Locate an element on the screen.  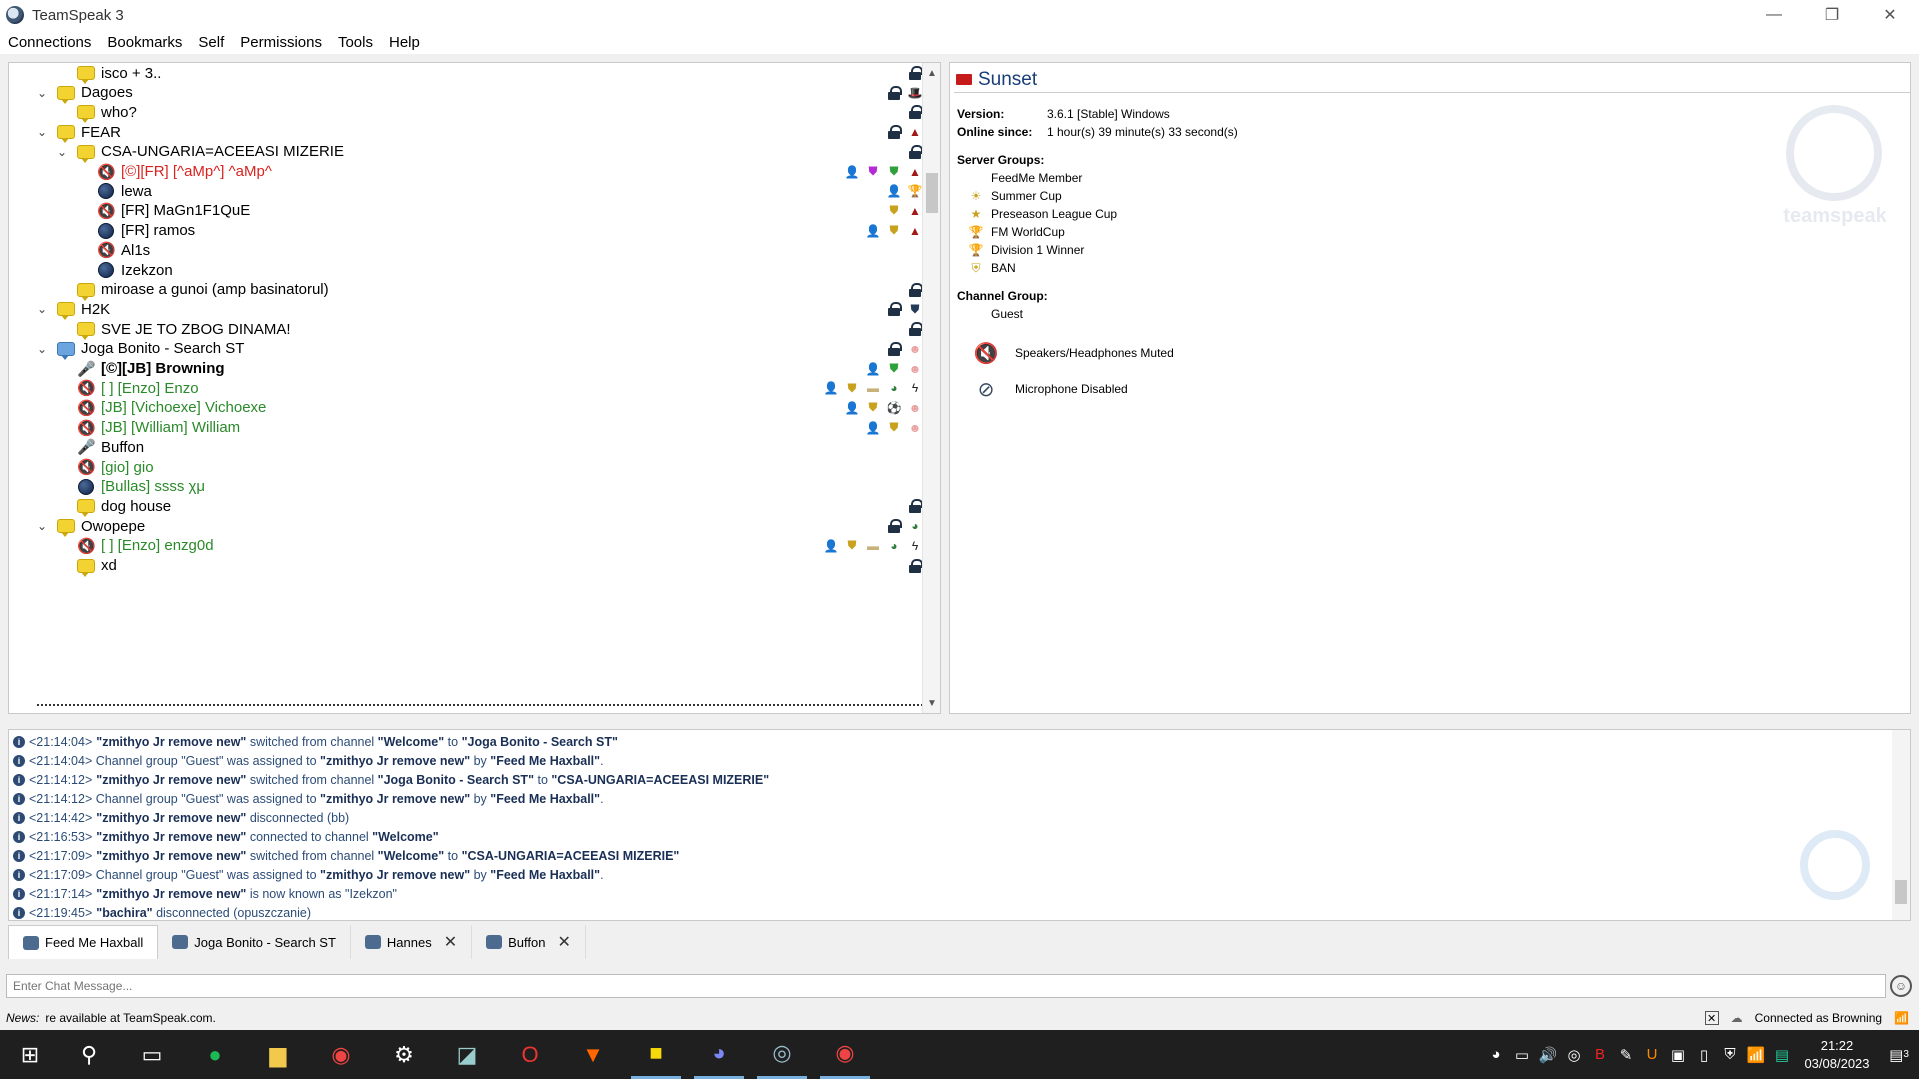
server-flag-icon is located at coordinates (964, 79).